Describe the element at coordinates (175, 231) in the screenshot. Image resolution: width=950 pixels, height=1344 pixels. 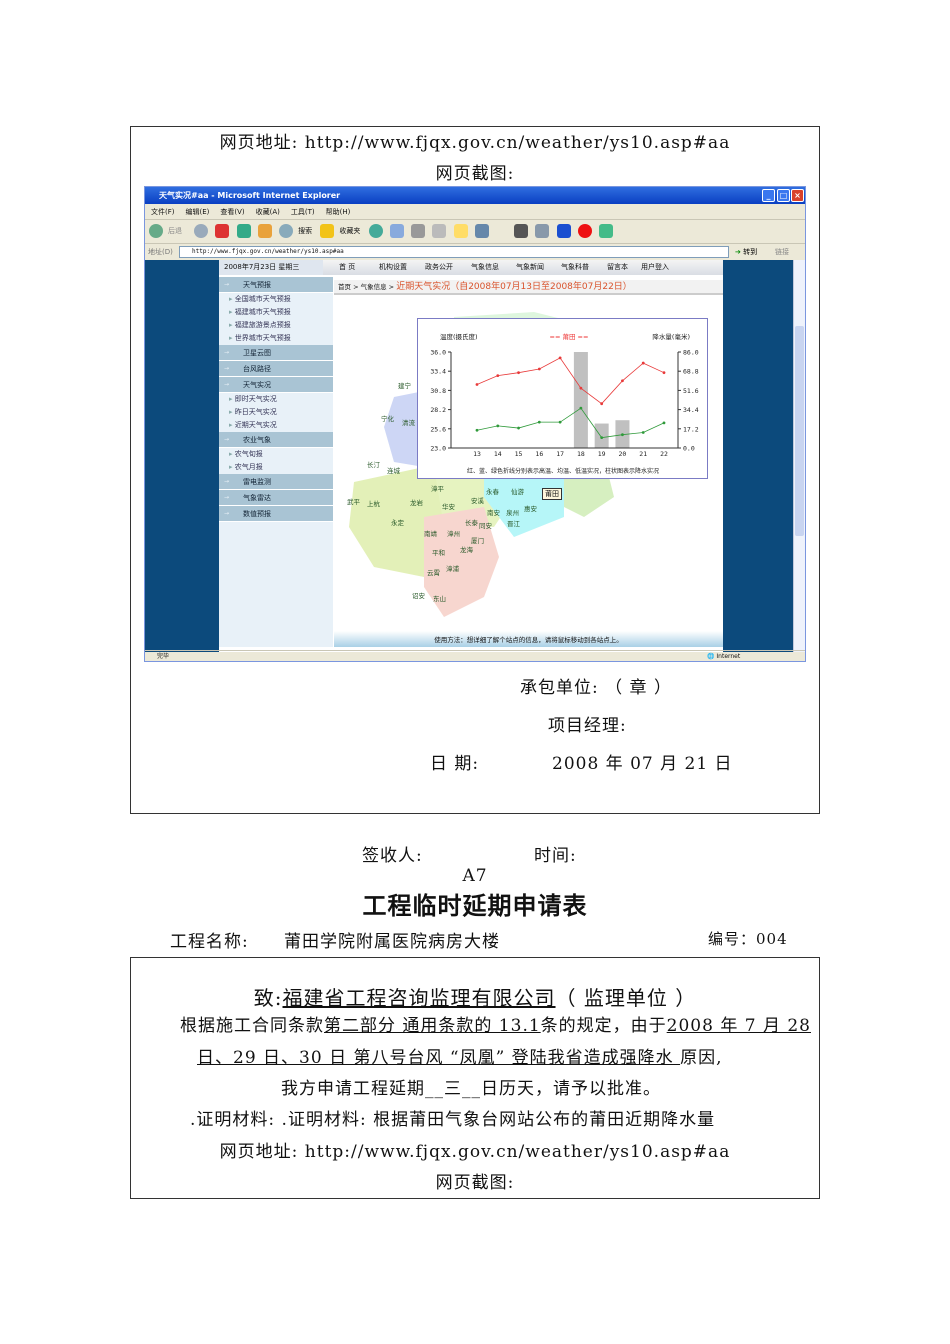
I see `back-label: 后退` at that location.